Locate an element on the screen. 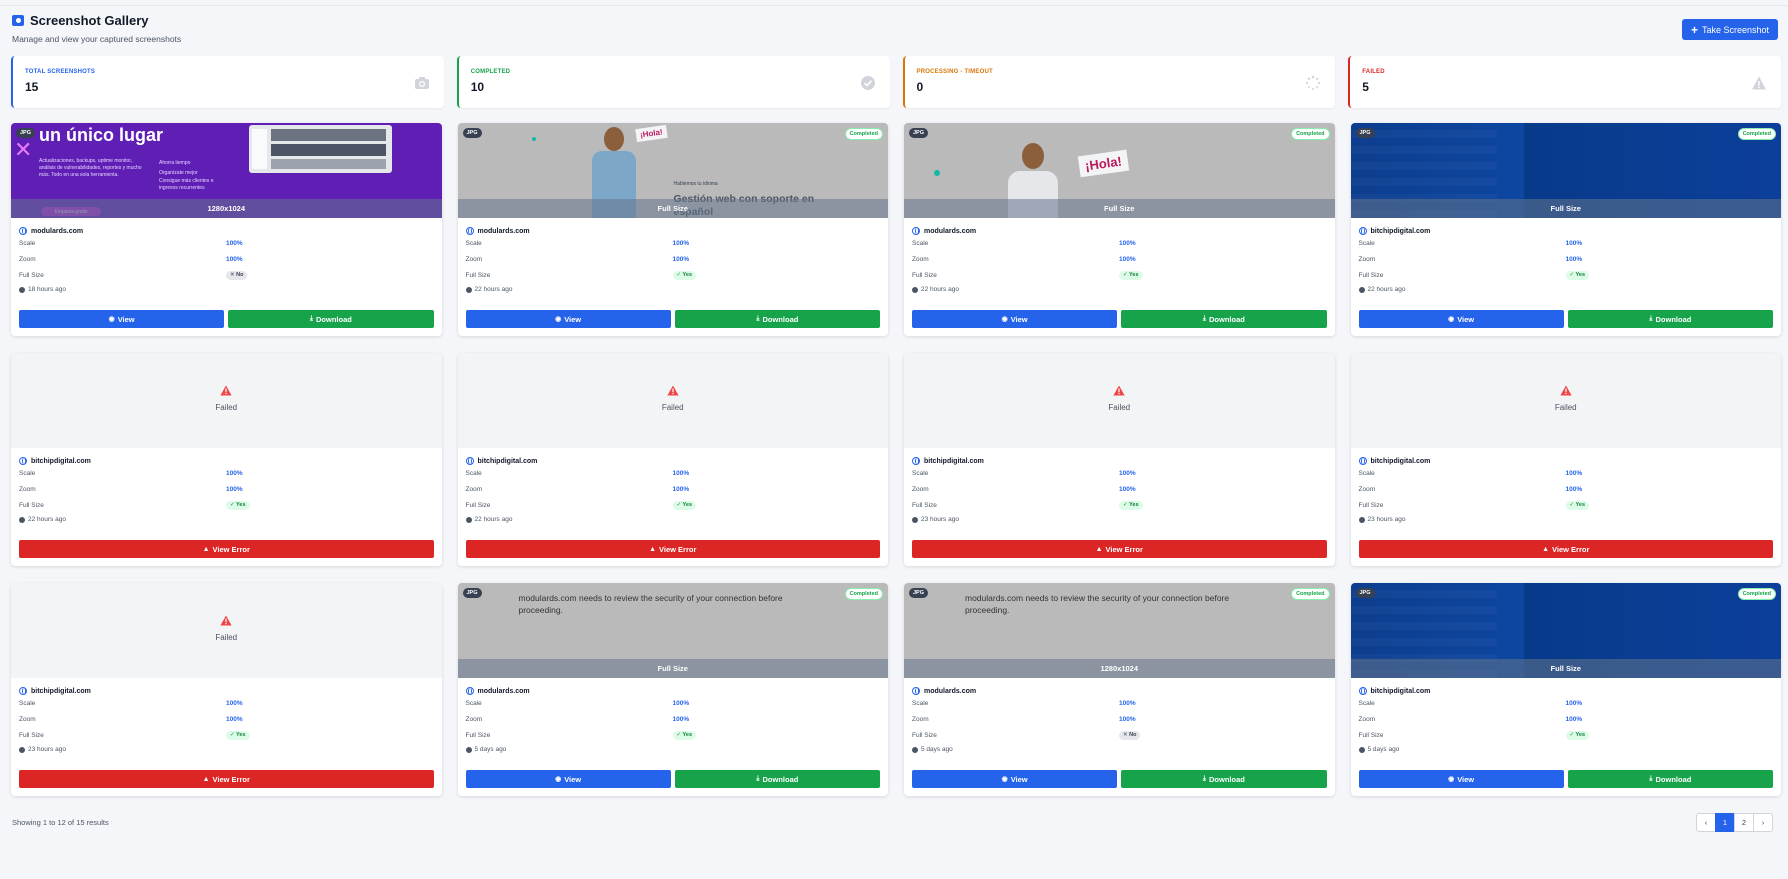 This screenshot has width=1788, height=879. next-page-button: › is located at coordinates (1763, 822).